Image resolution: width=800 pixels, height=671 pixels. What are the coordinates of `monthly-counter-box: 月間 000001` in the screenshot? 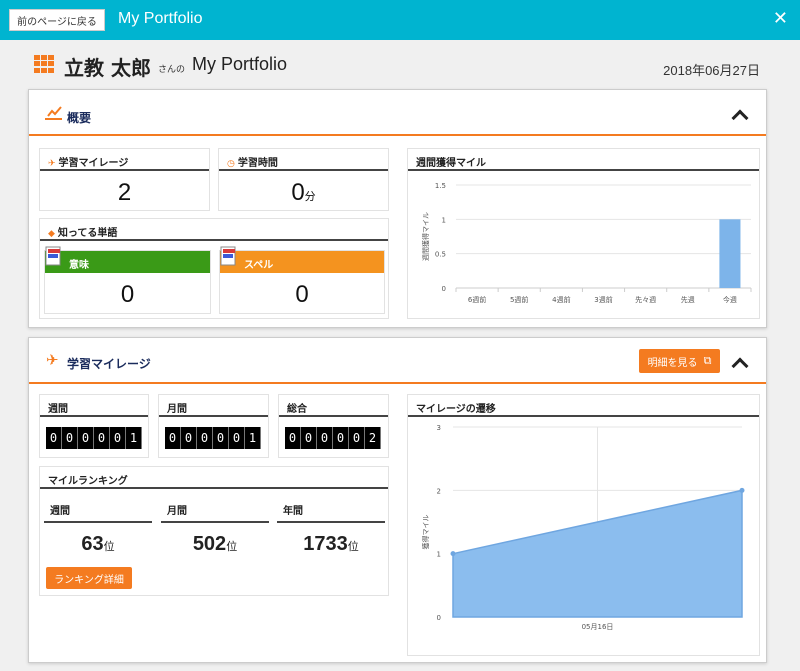 It's located at (213, 426).